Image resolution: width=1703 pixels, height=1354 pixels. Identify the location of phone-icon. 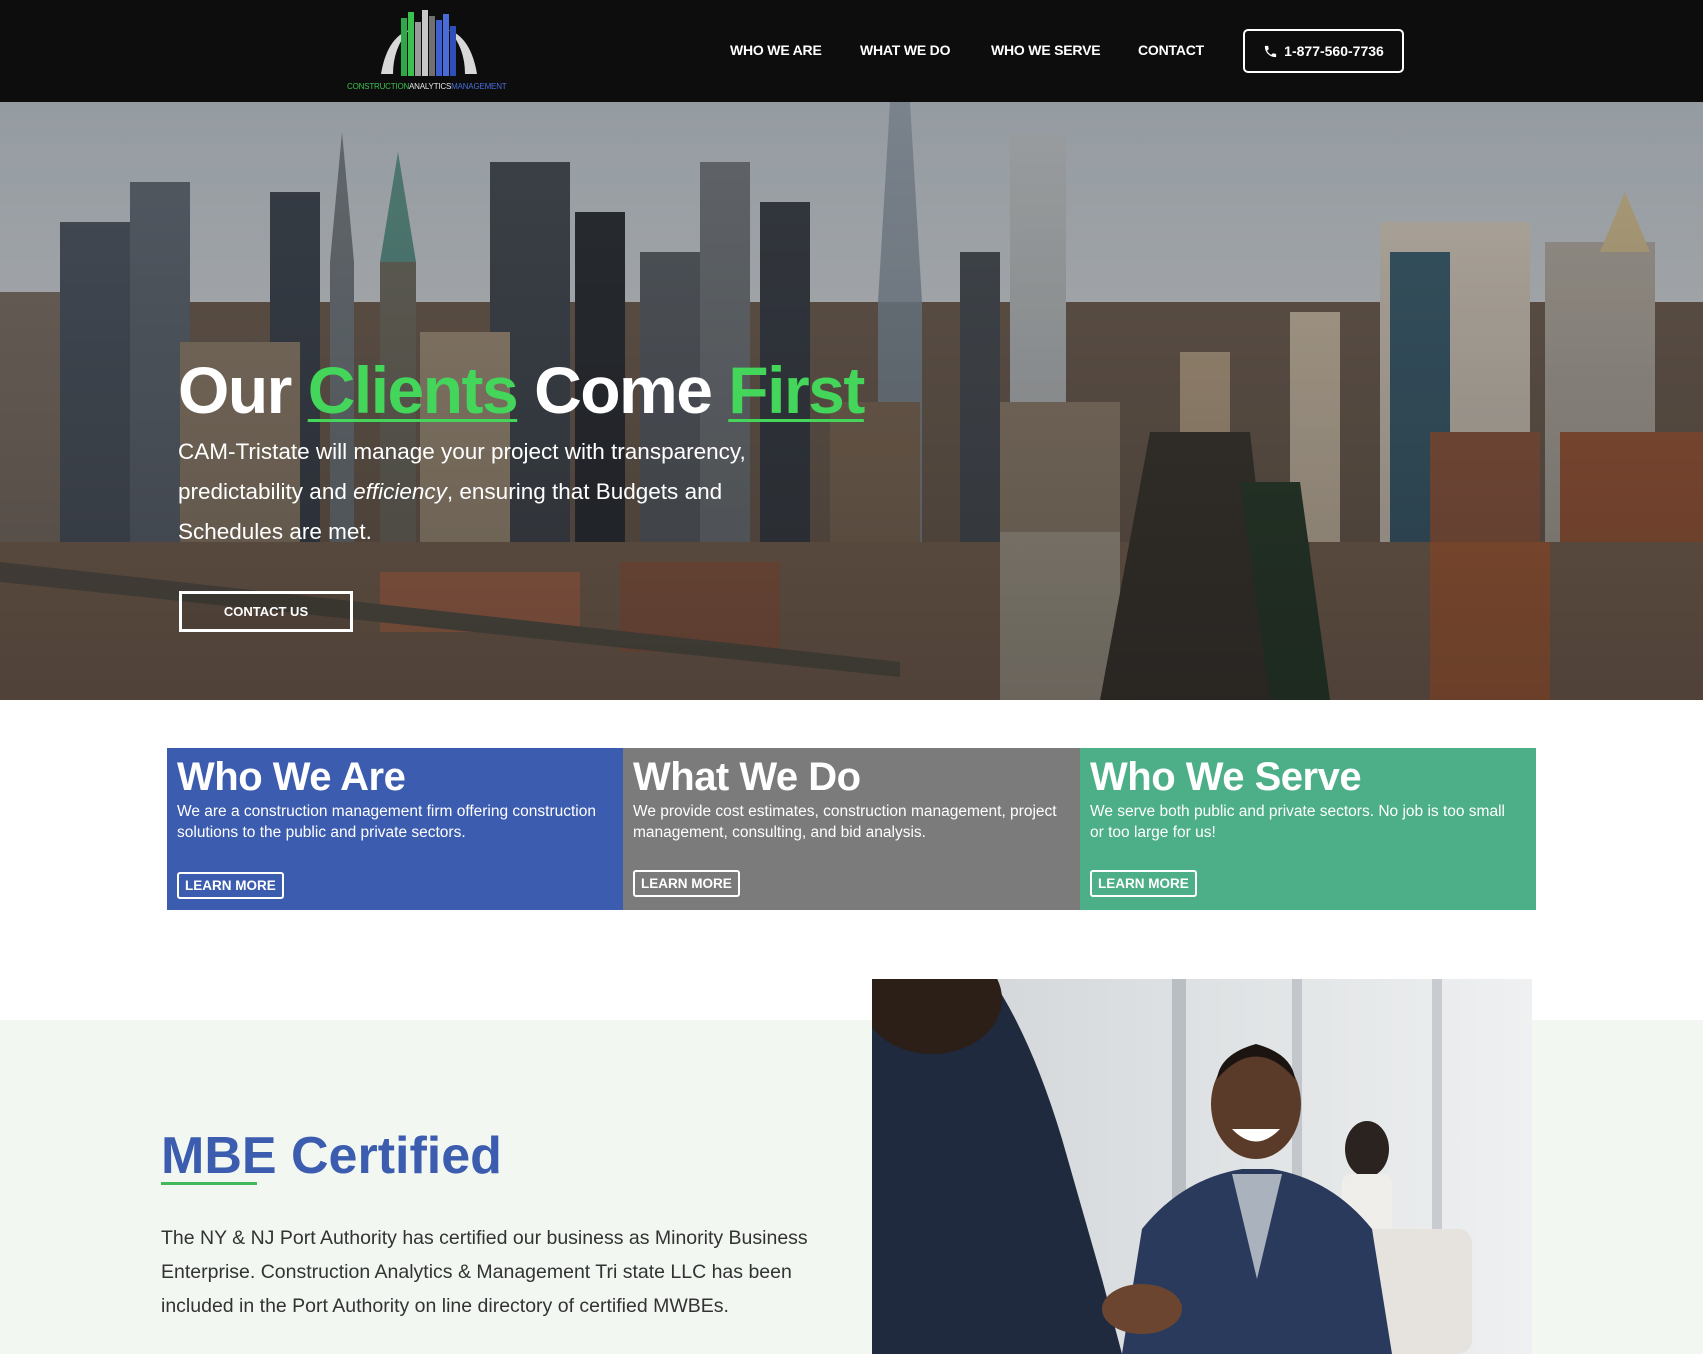
(1271, 51).